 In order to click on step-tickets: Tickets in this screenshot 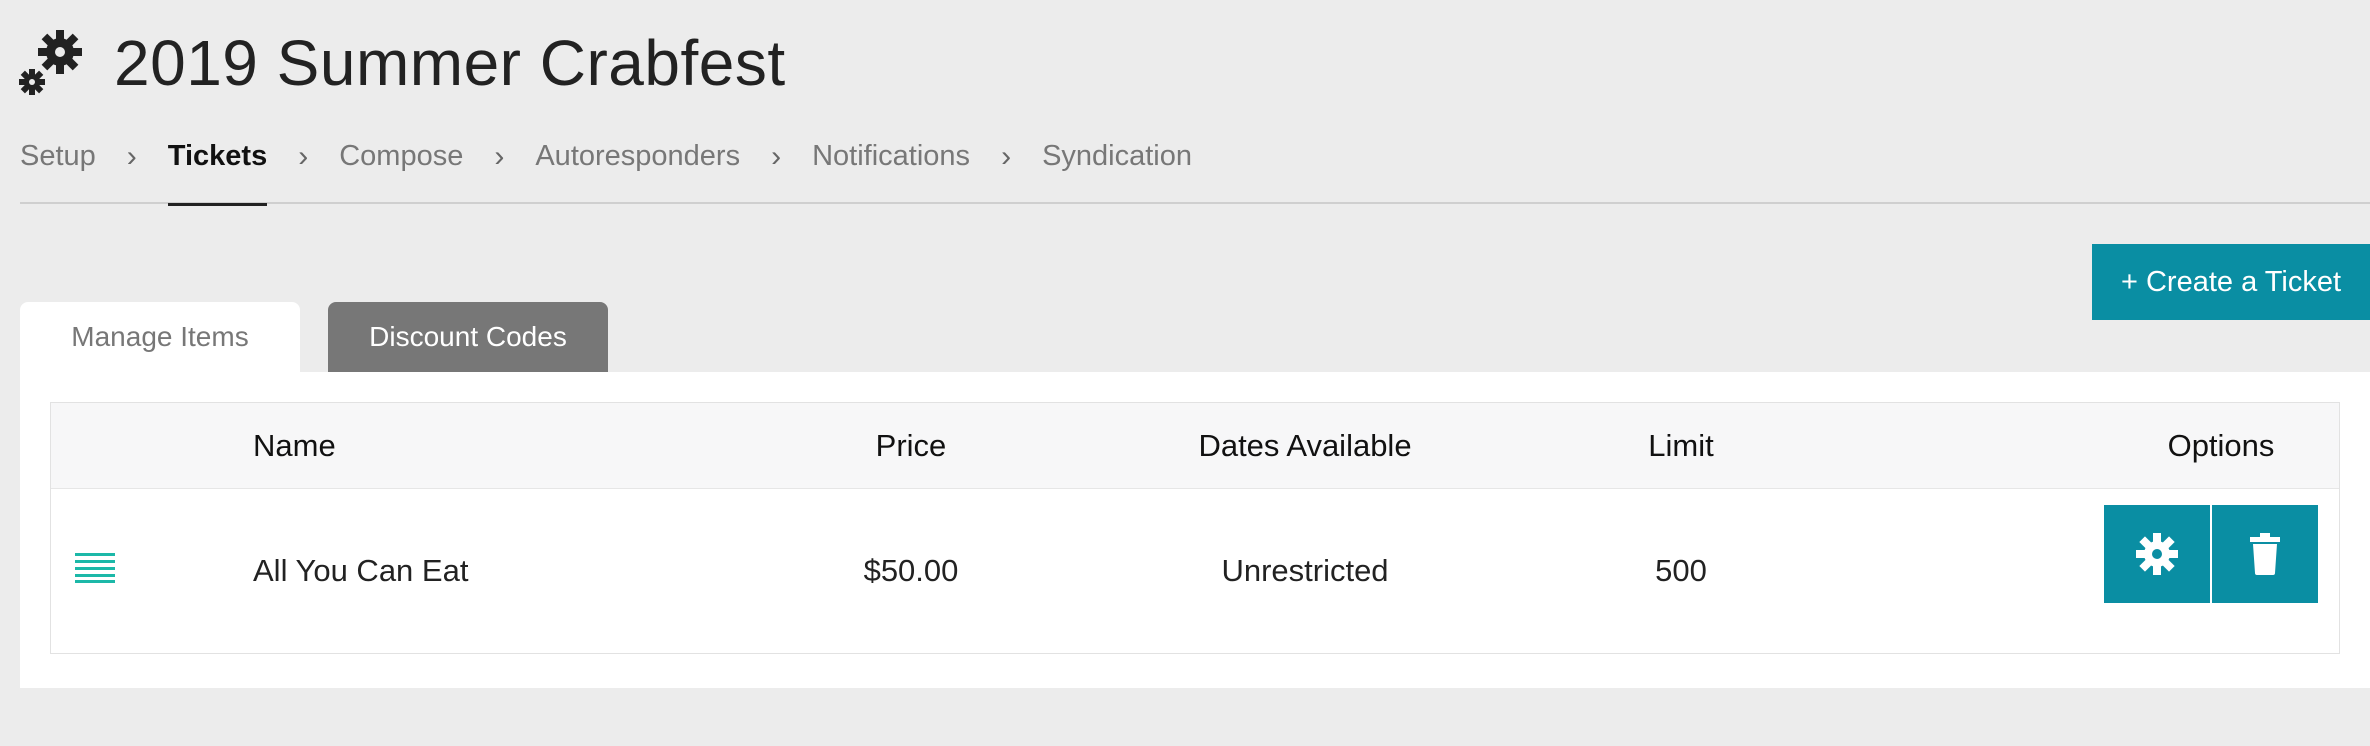, I will do `click(217, 167)`.